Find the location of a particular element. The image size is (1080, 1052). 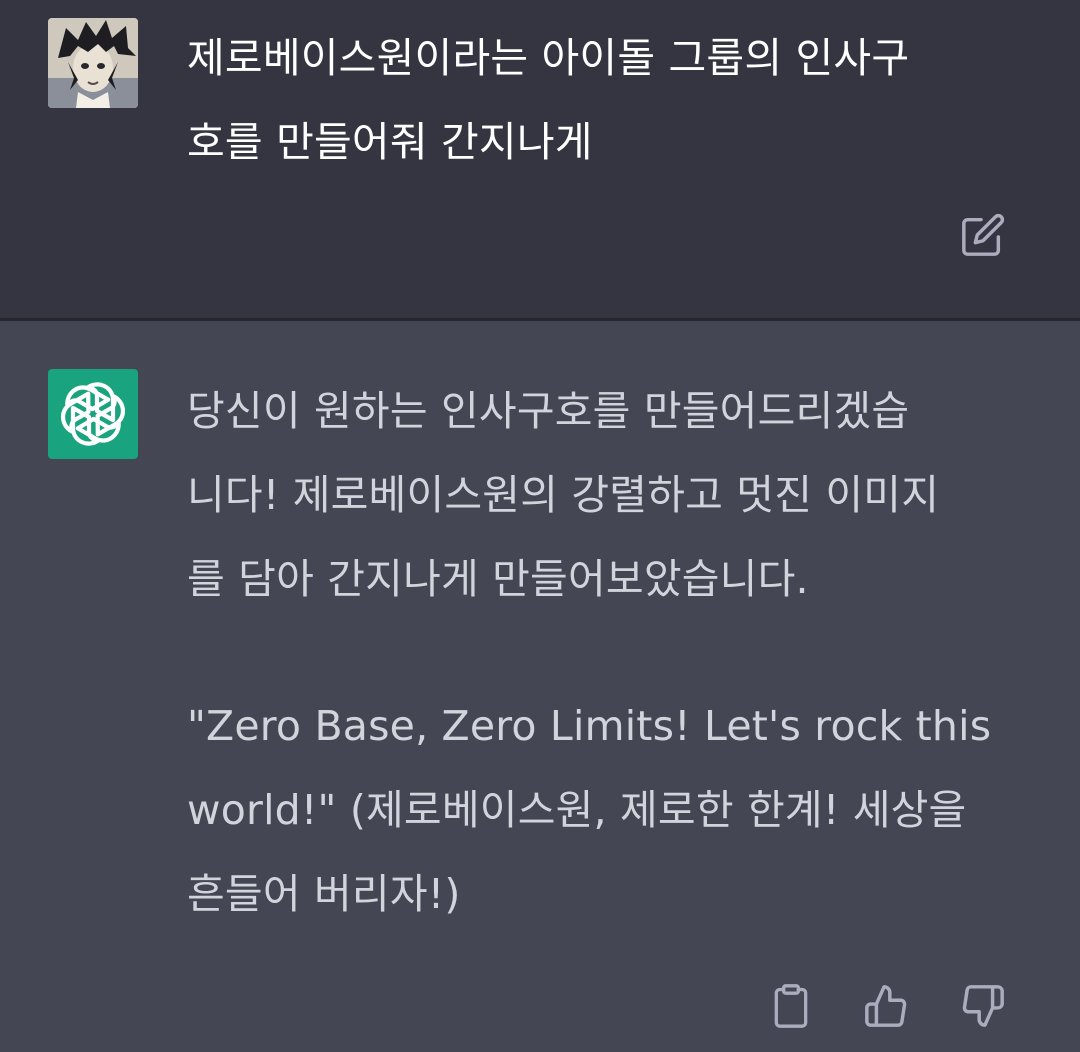

thumbs-down-icon is located at coordinates (983, 1006).